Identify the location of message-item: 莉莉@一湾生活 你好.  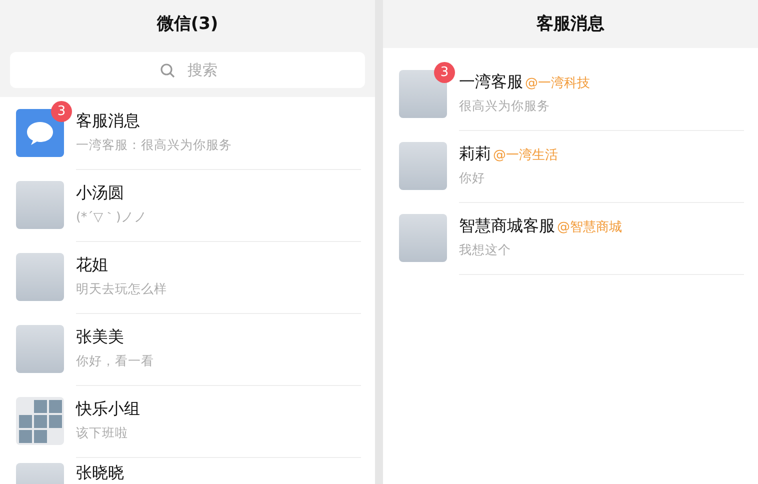
(570, 166).